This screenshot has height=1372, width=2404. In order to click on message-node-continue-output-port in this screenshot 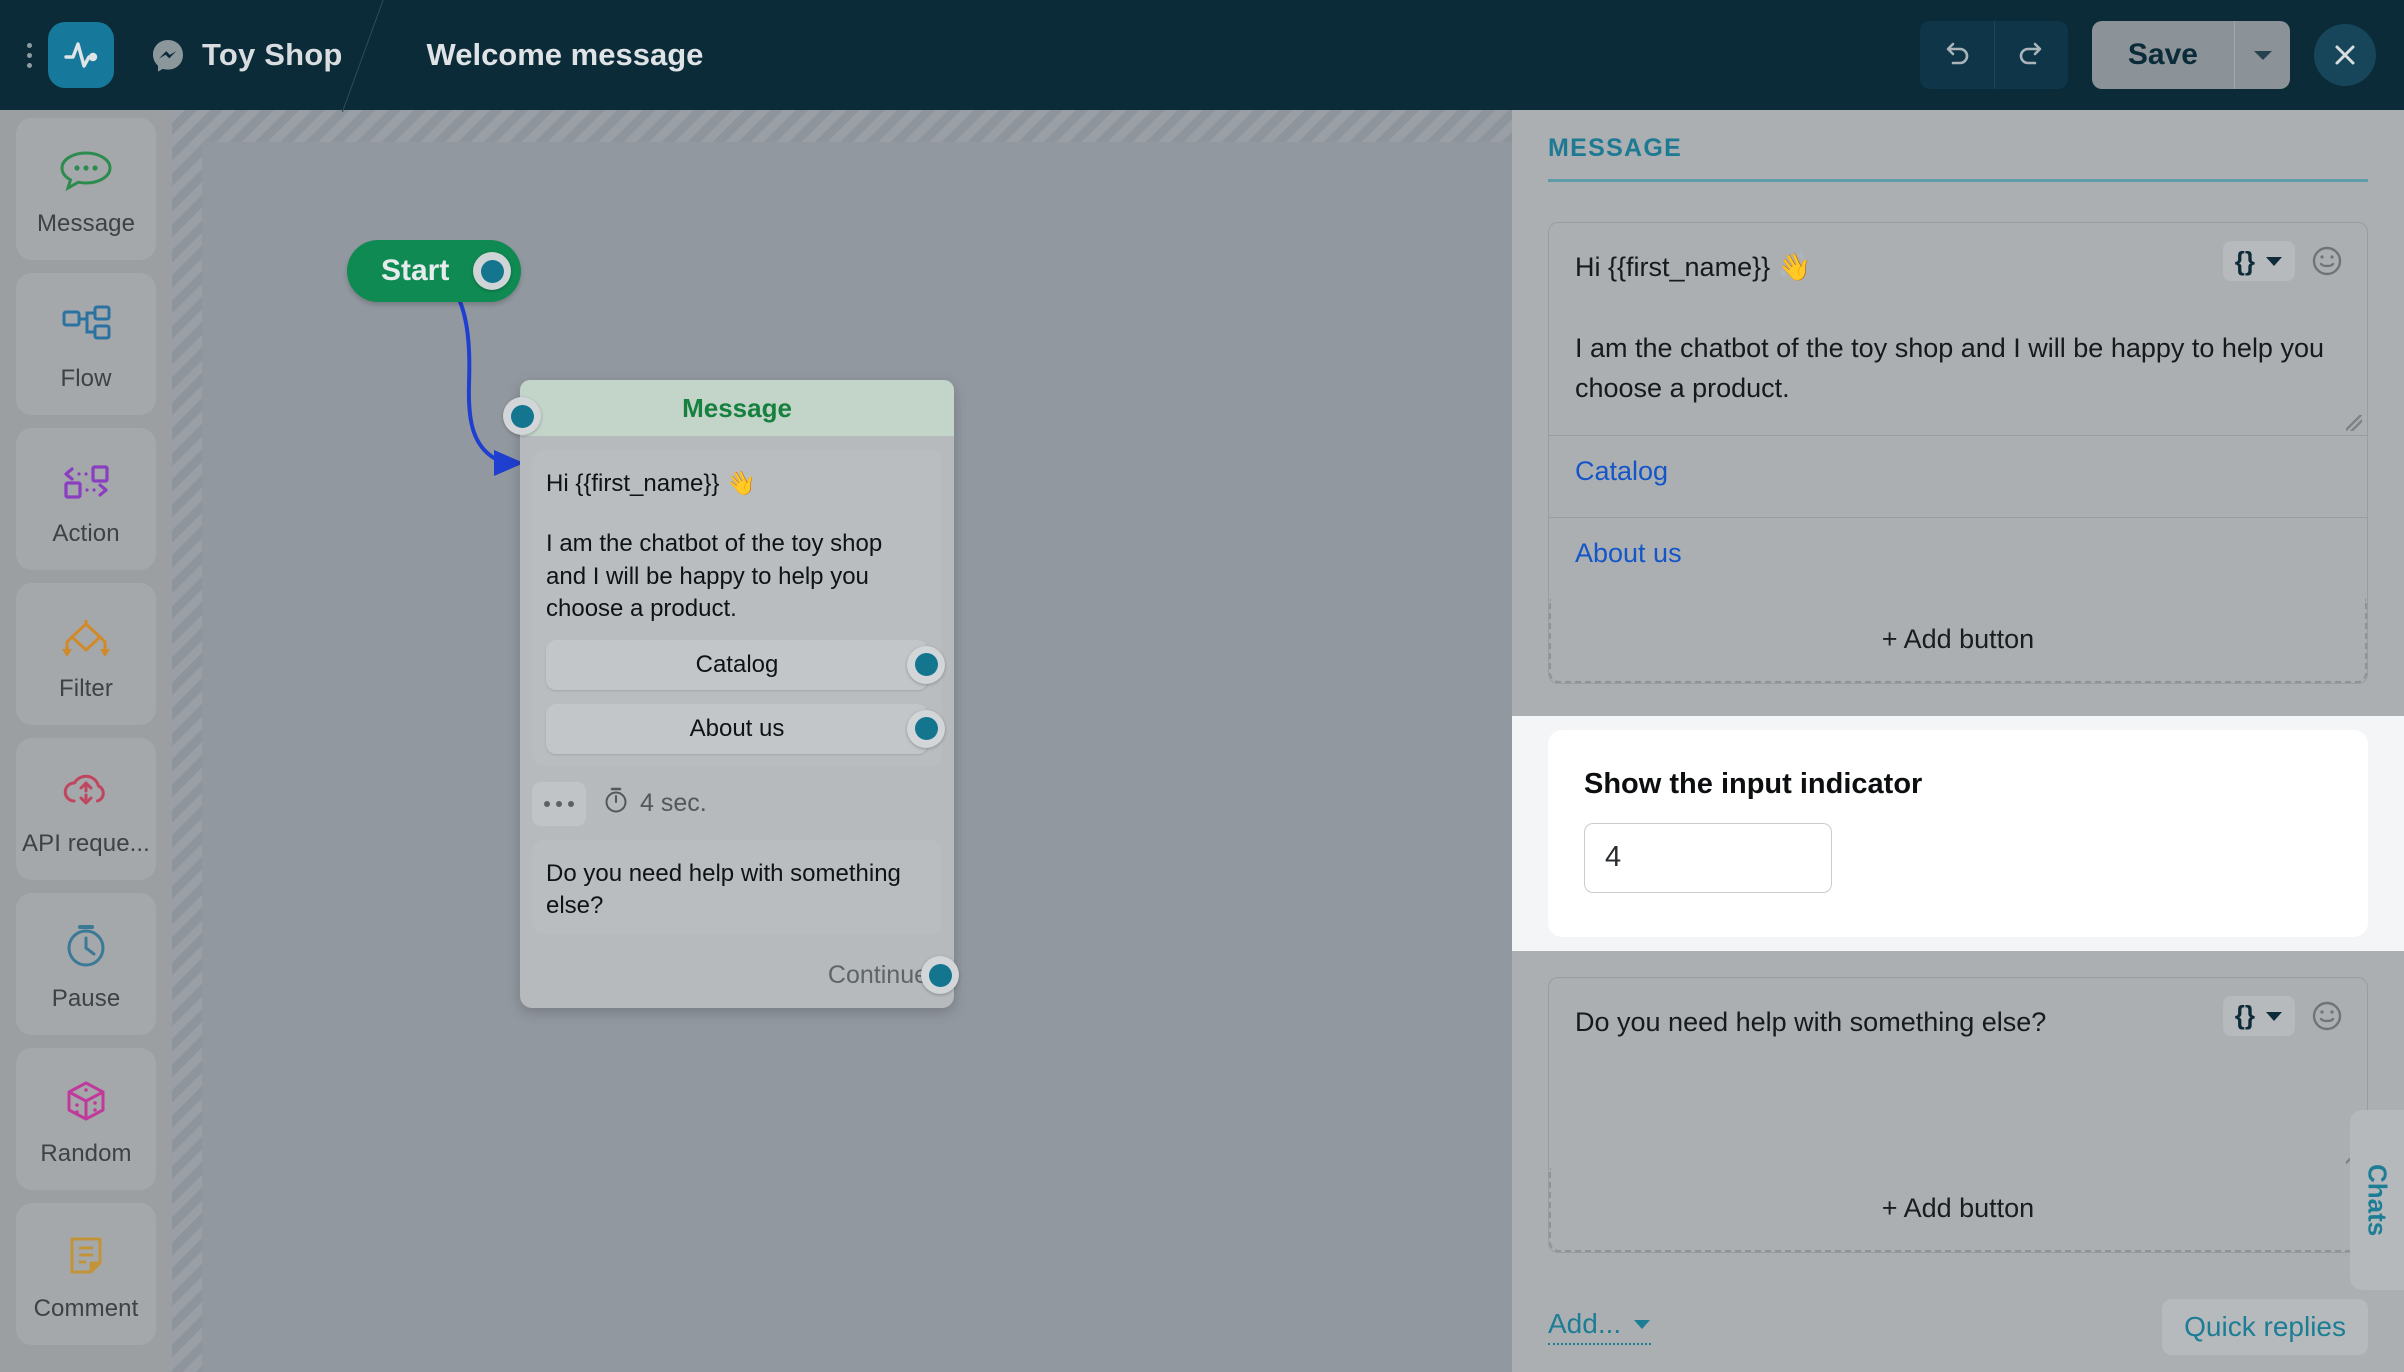, I will do `click(940, 975)`.